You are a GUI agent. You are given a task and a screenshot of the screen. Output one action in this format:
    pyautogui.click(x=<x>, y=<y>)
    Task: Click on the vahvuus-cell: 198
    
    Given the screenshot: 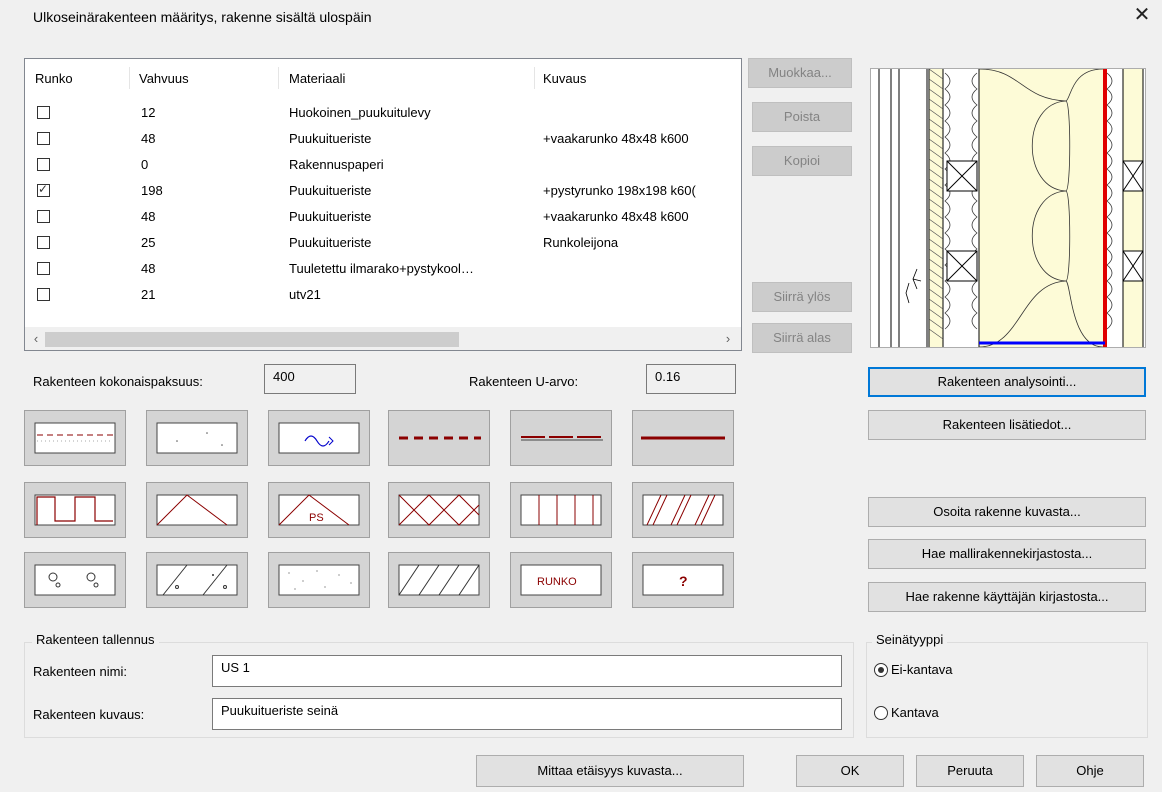 What is the action you would take?
    pyautogui.click(x=152, y=190)
    